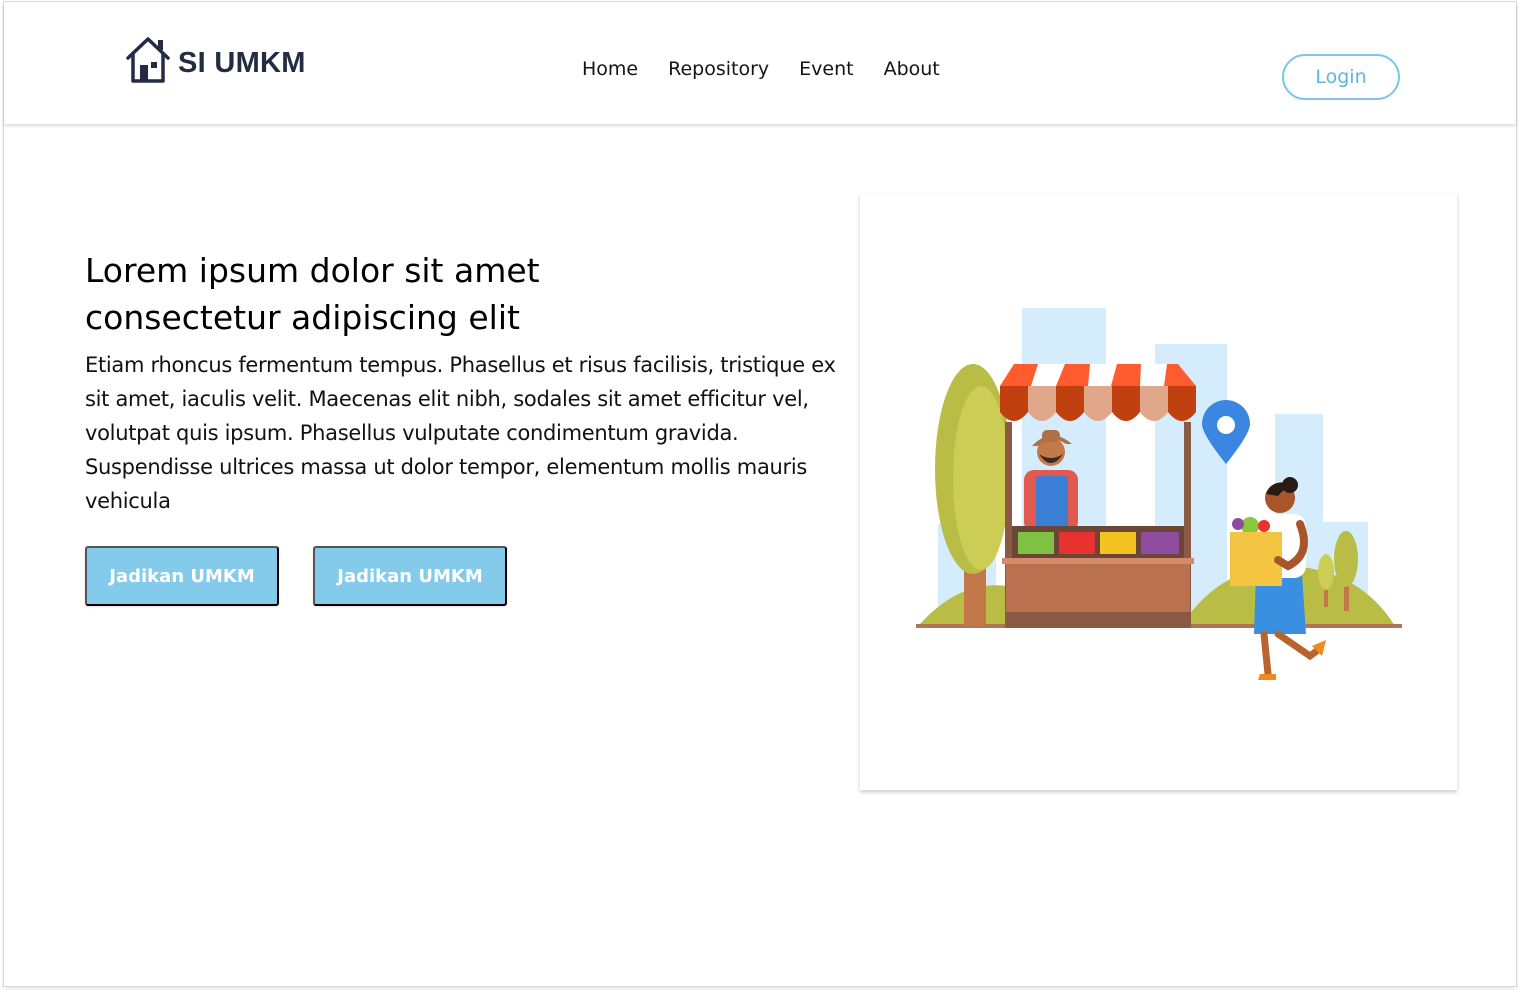  I want to click on market-stall-illustration, so click(1159, 494).